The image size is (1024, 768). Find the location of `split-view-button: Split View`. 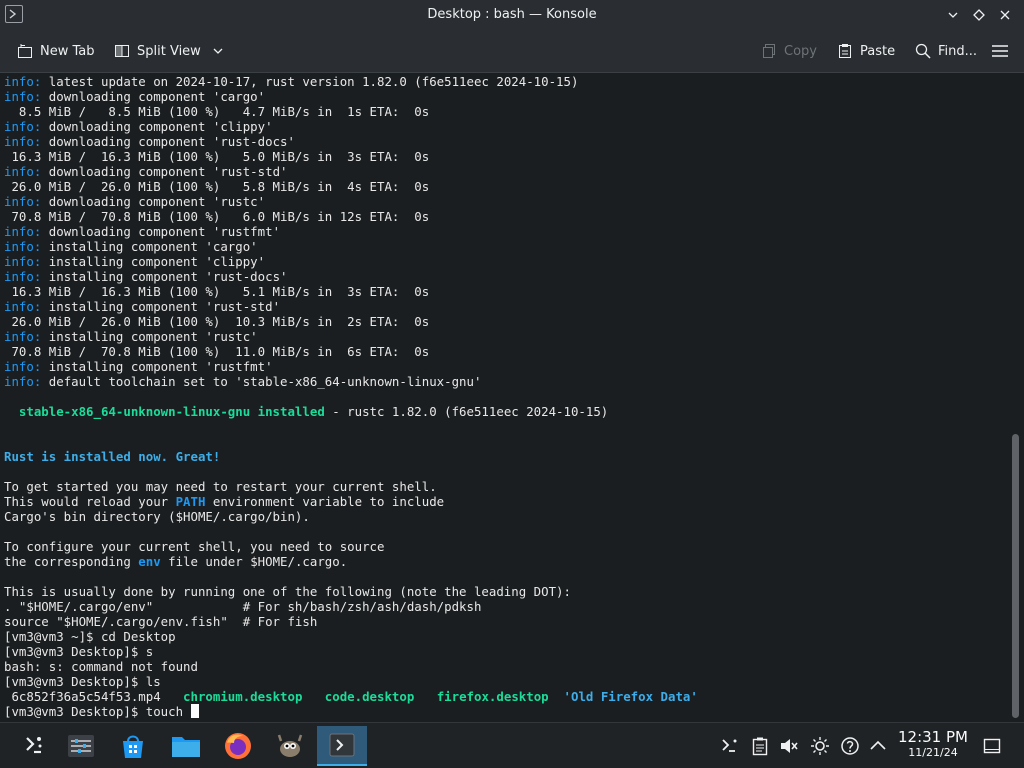

split-view-button: Split View is located at coordinates (170, 51).